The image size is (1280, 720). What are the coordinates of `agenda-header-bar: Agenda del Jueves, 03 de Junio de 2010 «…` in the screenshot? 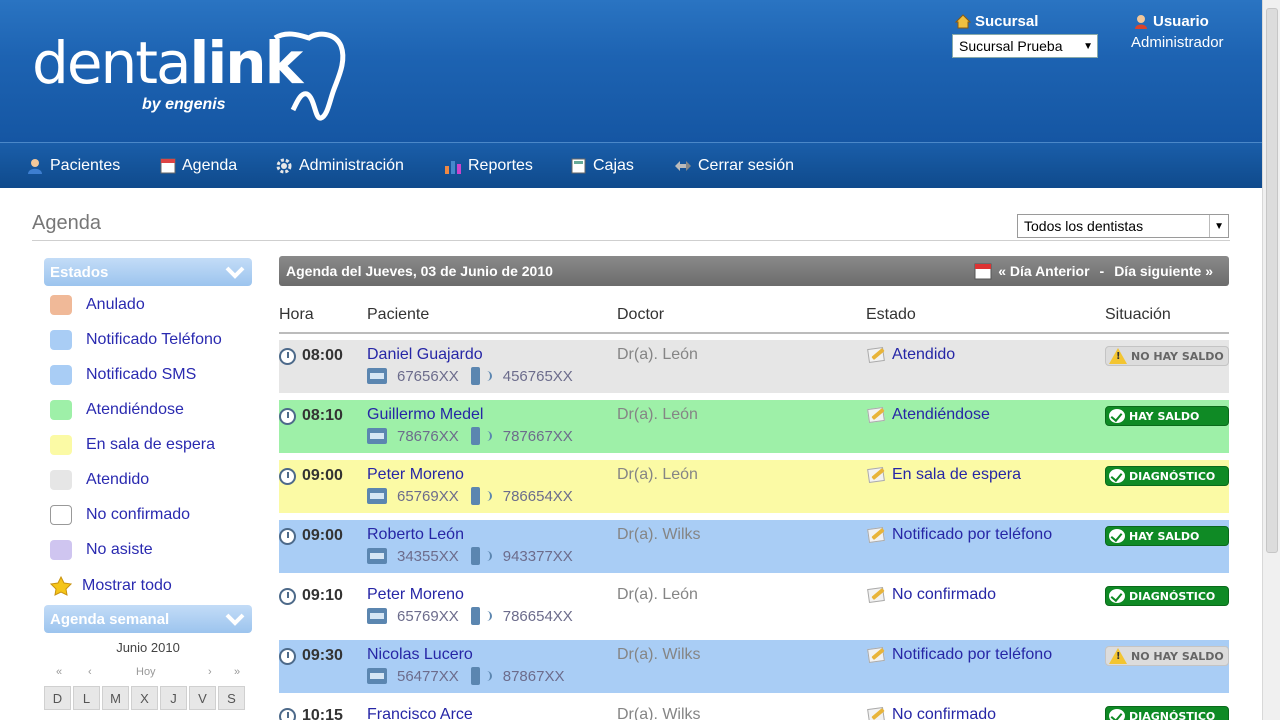 It's located at (754, 271).